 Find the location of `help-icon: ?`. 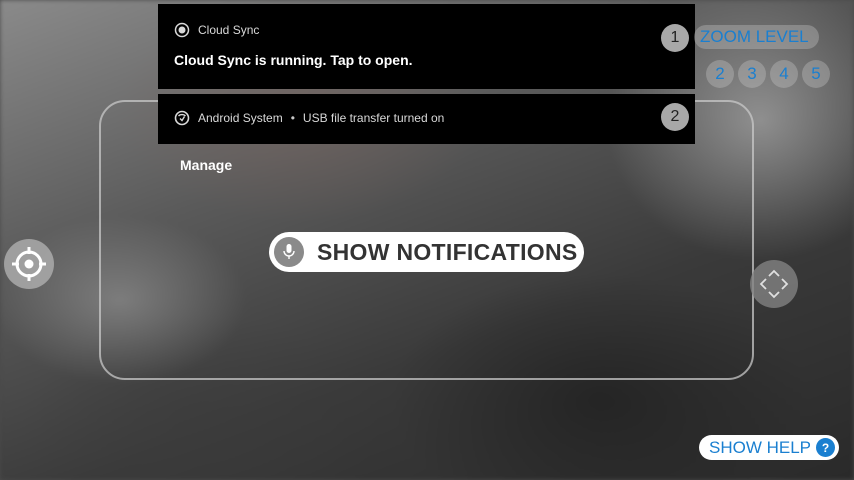

help-icon: ? is located at coordinates (825, 447).